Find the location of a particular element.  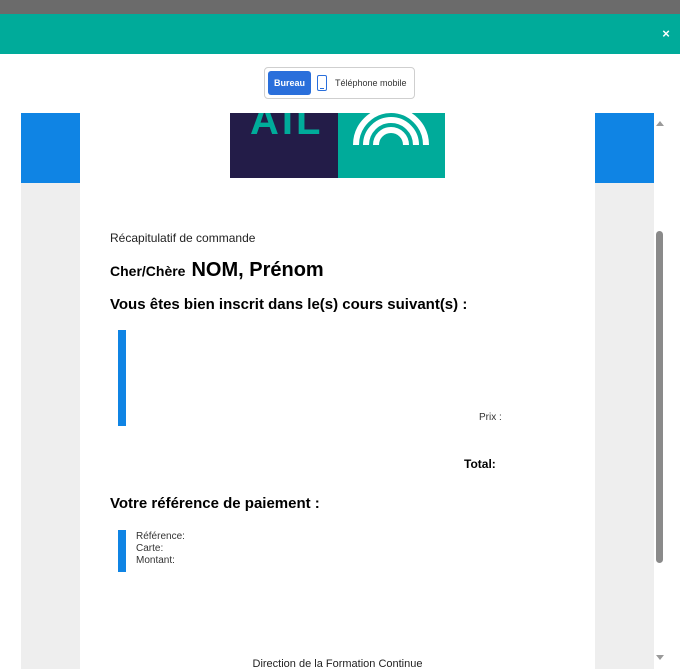

header-banner-left is located at coordinates (50, 148).